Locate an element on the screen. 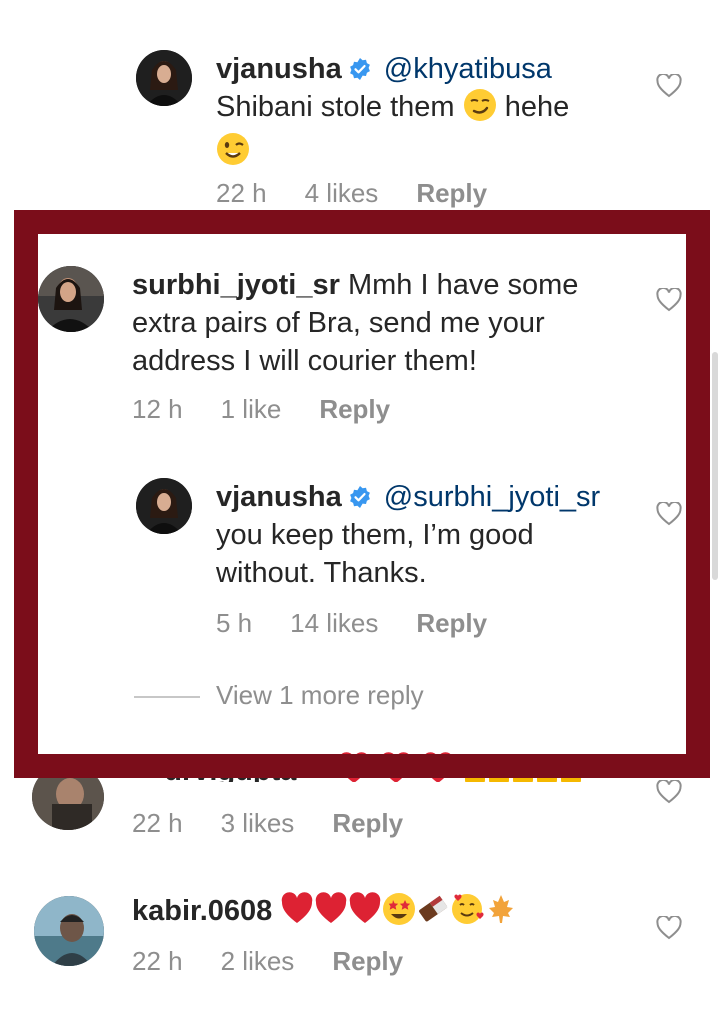 This screenshot has width=724, height=1024. comment-body: without. Thanks. is located at coordinates (321, 573).